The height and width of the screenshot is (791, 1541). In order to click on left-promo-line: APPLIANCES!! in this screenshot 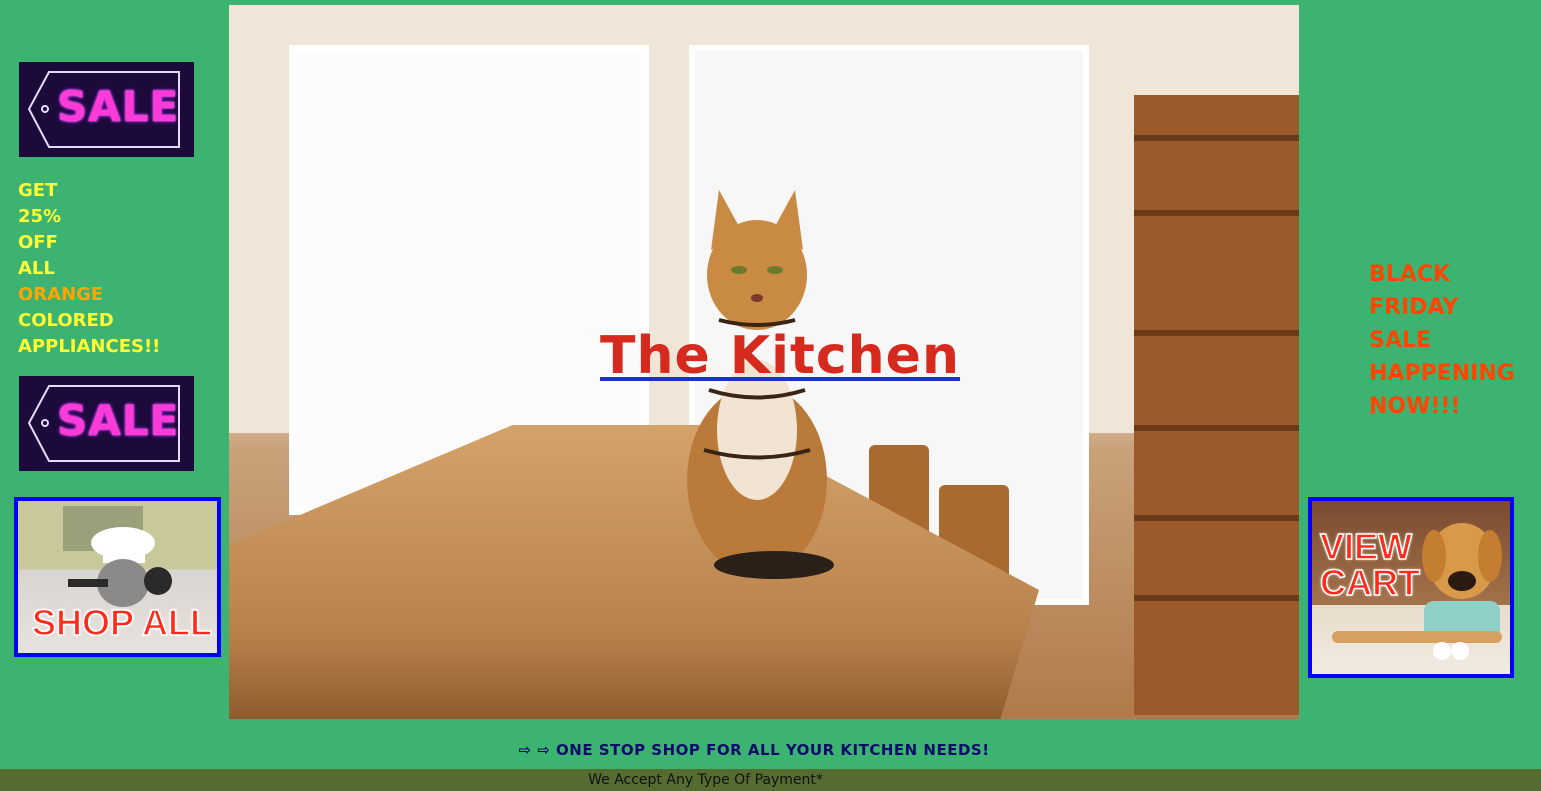, I will do `click(89, 346)`.